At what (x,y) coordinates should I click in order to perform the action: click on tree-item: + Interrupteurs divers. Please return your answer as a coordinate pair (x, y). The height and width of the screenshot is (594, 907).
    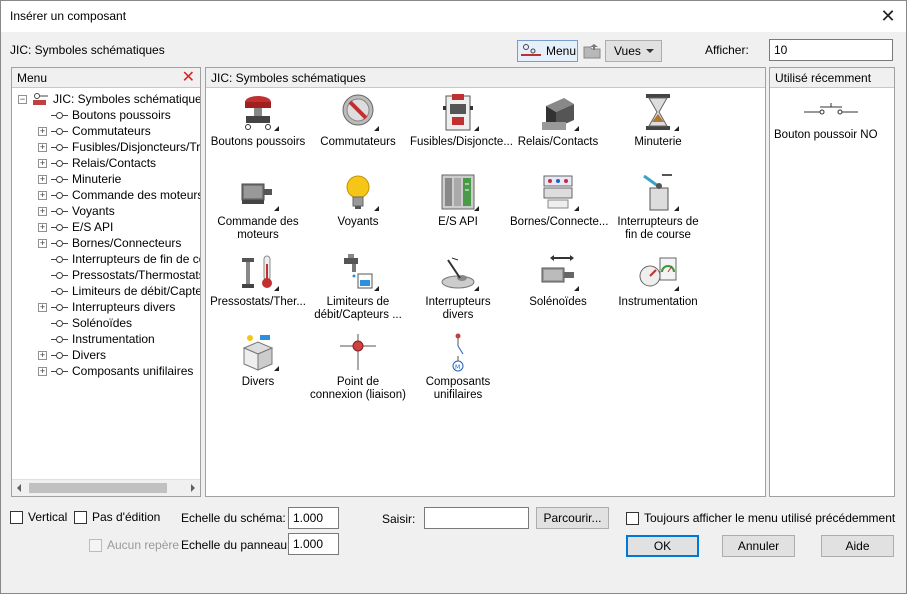
    Looking at the image, I should click on (106, 307).